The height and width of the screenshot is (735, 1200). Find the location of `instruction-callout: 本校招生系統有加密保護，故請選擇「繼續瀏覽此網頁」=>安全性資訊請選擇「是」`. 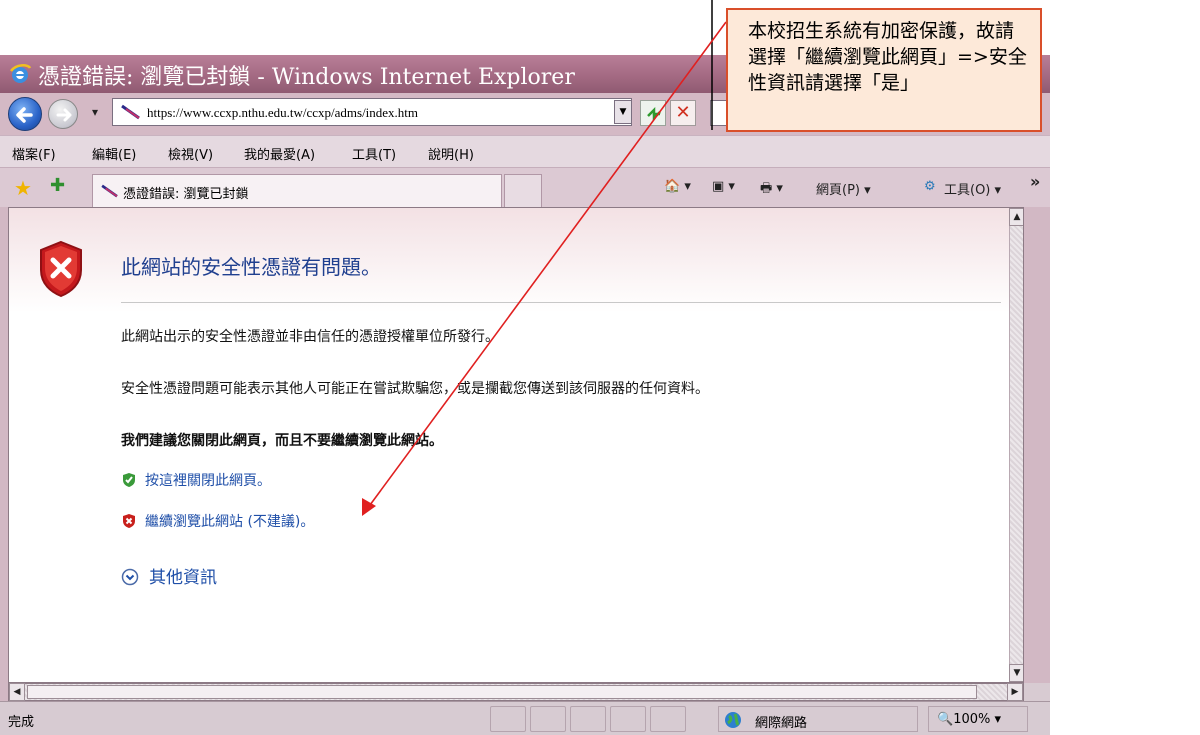

instruction-callout: 本校招生系統有加密保護，故請選擇「繼續瀏覽此網頁」=>安全性資訊請選擇「是」 is located at coordinates (884, 70).